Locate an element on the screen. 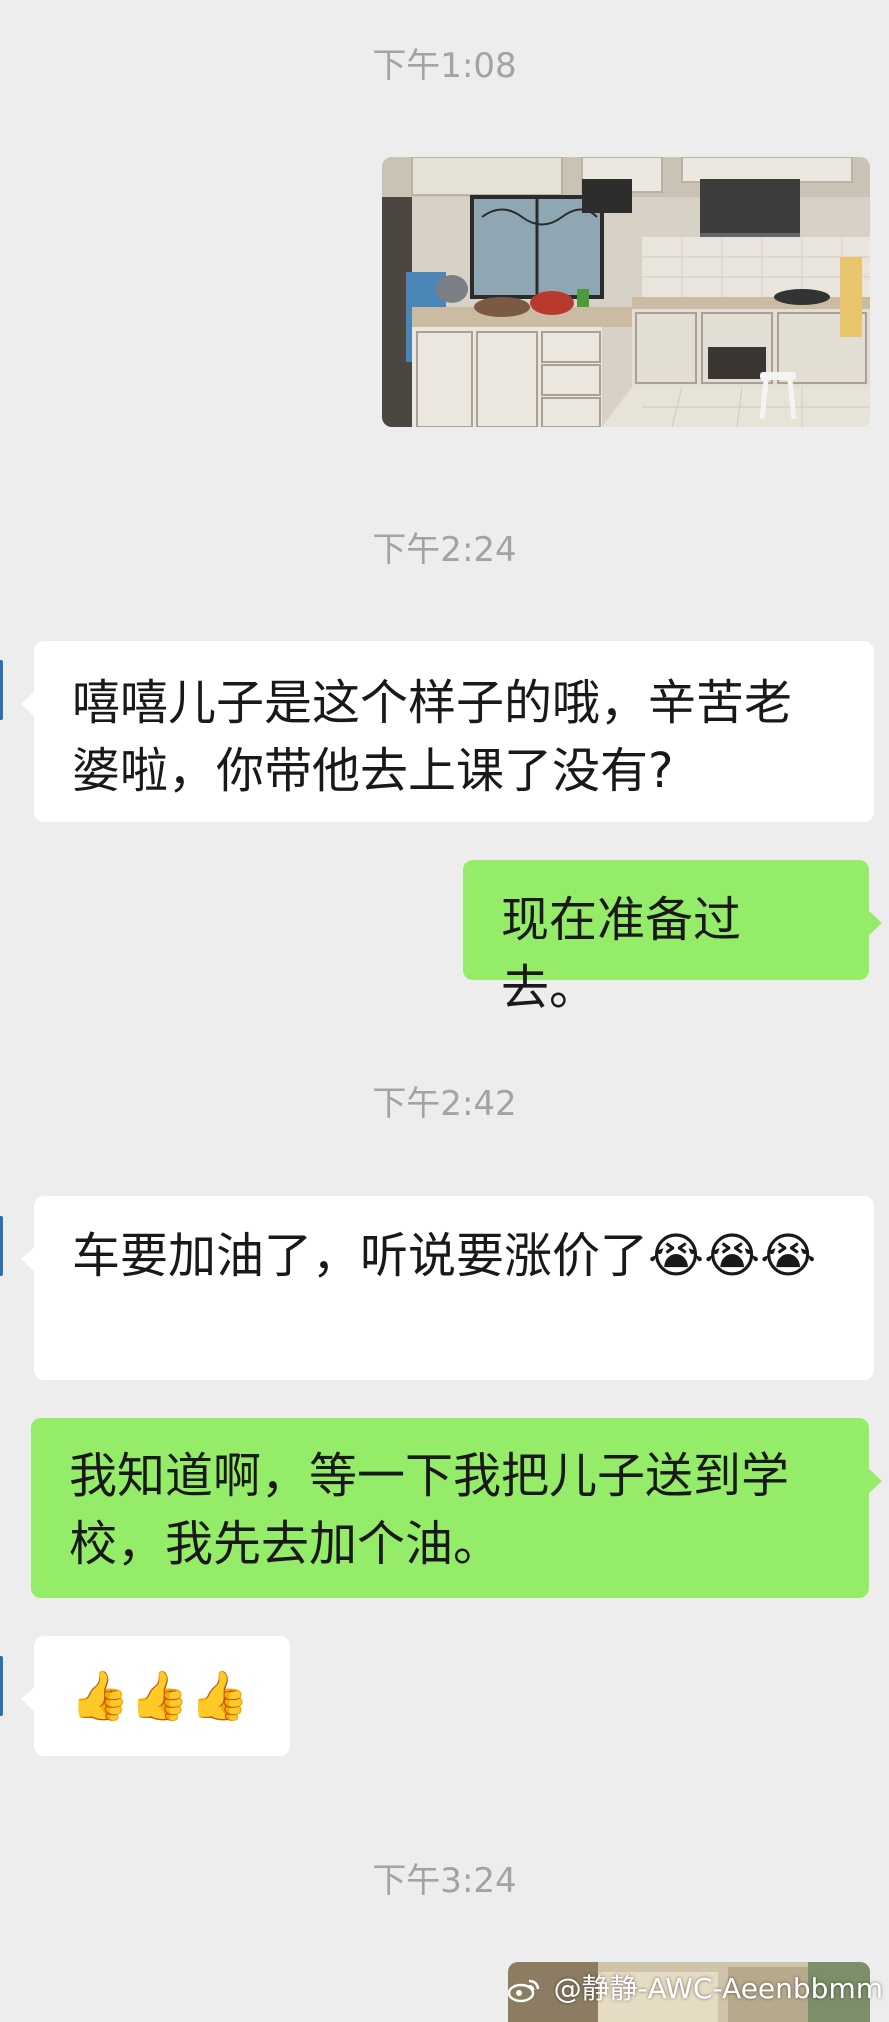 This screenshot has height=2022, width=889. watermark: @静静-AWC-Aeenbbmm is located at coordinates (695, 1987).